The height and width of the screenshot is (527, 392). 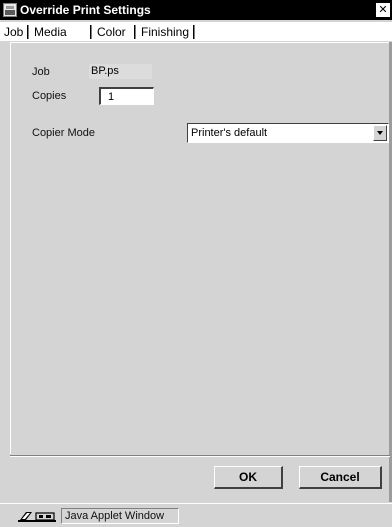 What do you see at coordinates (248, 477) in the screenshot?
I see `ok-button: OK` at bounding box center [248, 477].